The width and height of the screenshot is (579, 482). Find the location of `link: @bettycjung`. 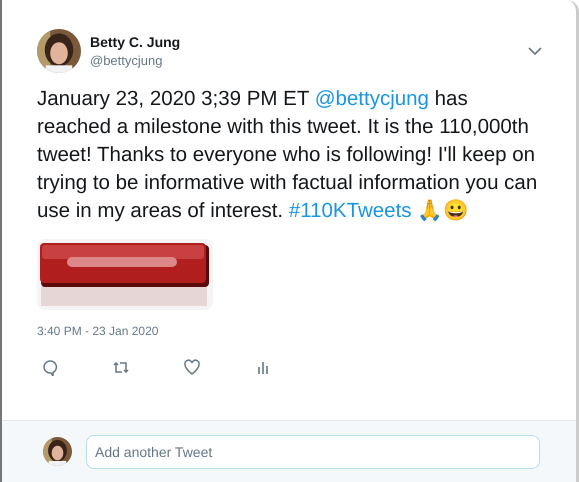

link: @bettycjung is located at coordinates (371, 98).